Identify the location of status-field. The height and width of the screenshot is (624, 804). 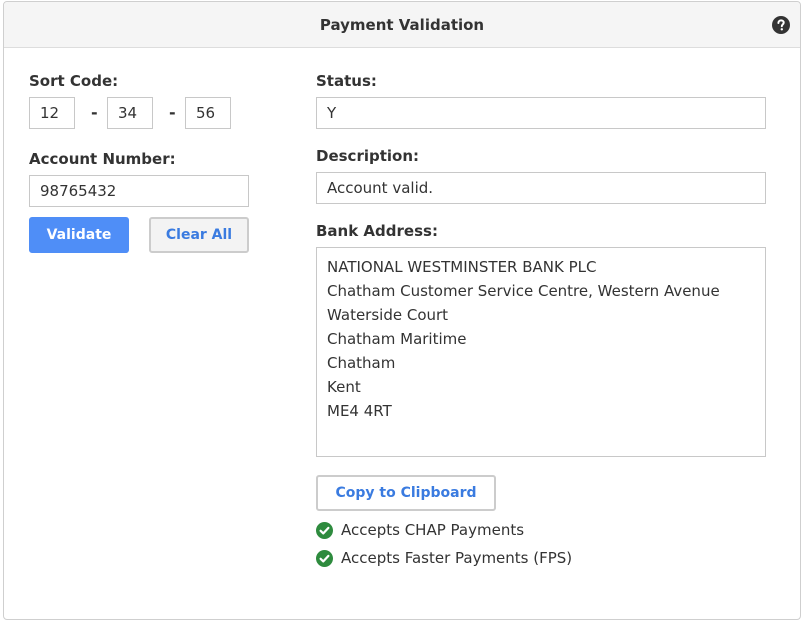
(541, 113).